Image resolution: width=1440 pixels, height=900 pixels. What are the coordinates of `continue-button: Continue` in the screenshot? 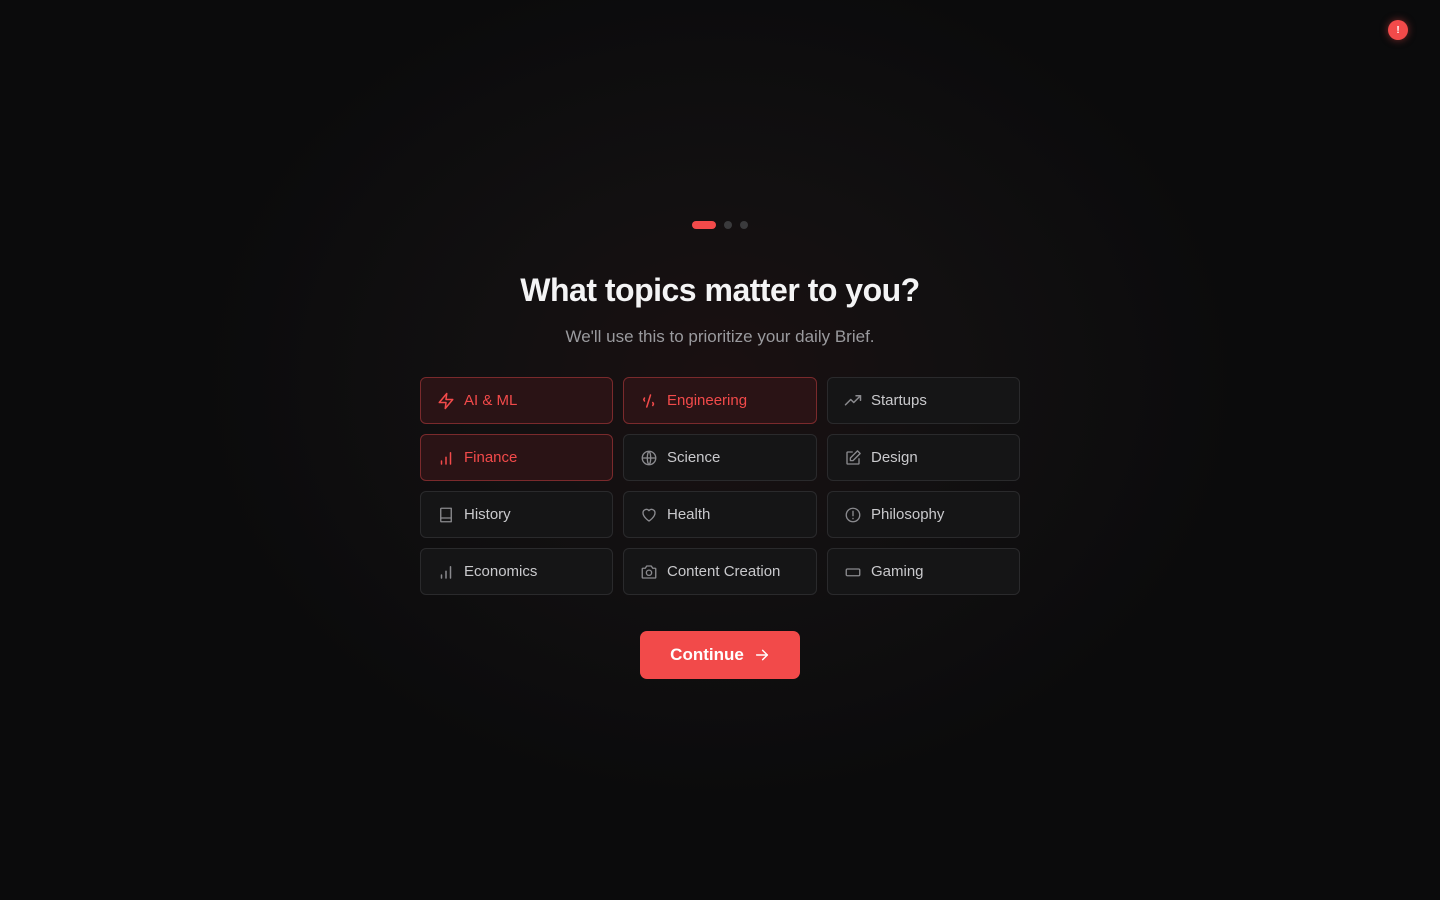 It's located at (720, 655).